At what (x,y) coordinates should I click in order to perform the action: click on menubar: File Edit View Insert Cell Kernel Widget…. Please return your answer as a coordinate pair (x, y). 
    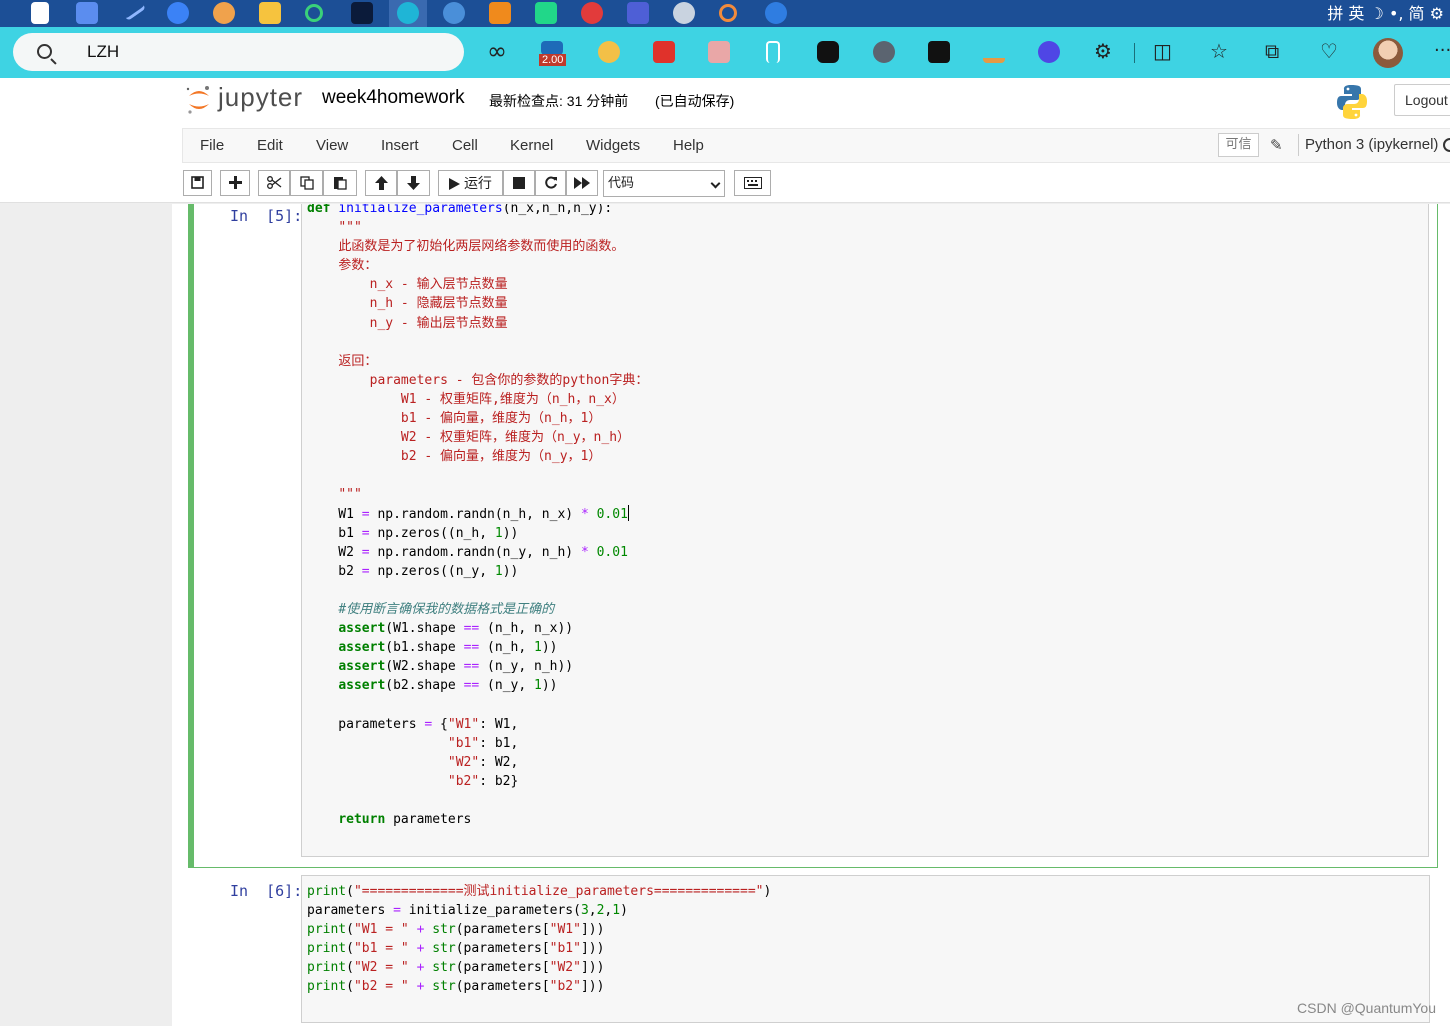
    Looking at the image, I should click on (725, 145).